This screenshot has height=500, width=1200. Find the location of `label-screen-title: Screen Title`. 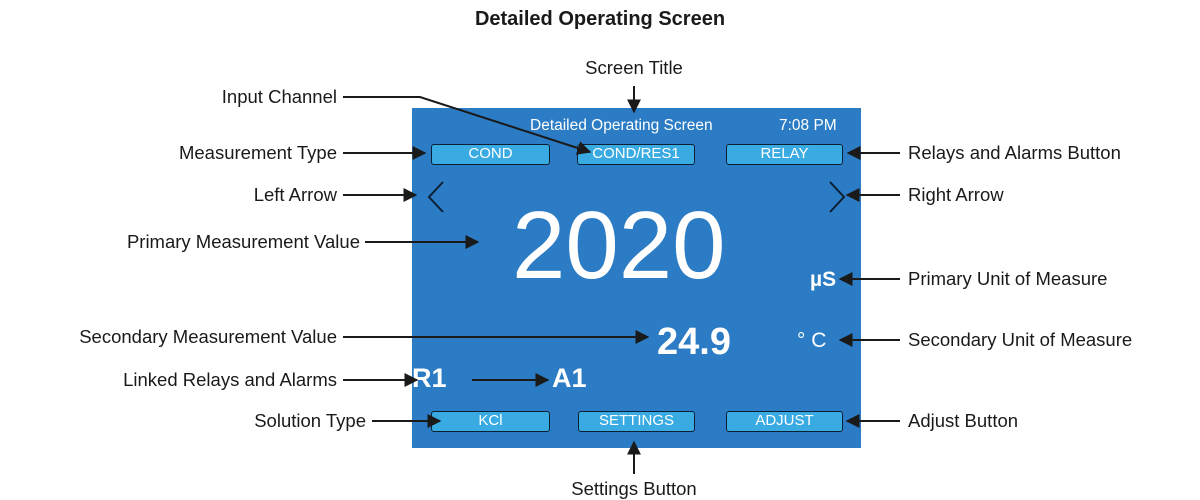

label-screen-title: Screen Title is located at coordinates (634, 67).